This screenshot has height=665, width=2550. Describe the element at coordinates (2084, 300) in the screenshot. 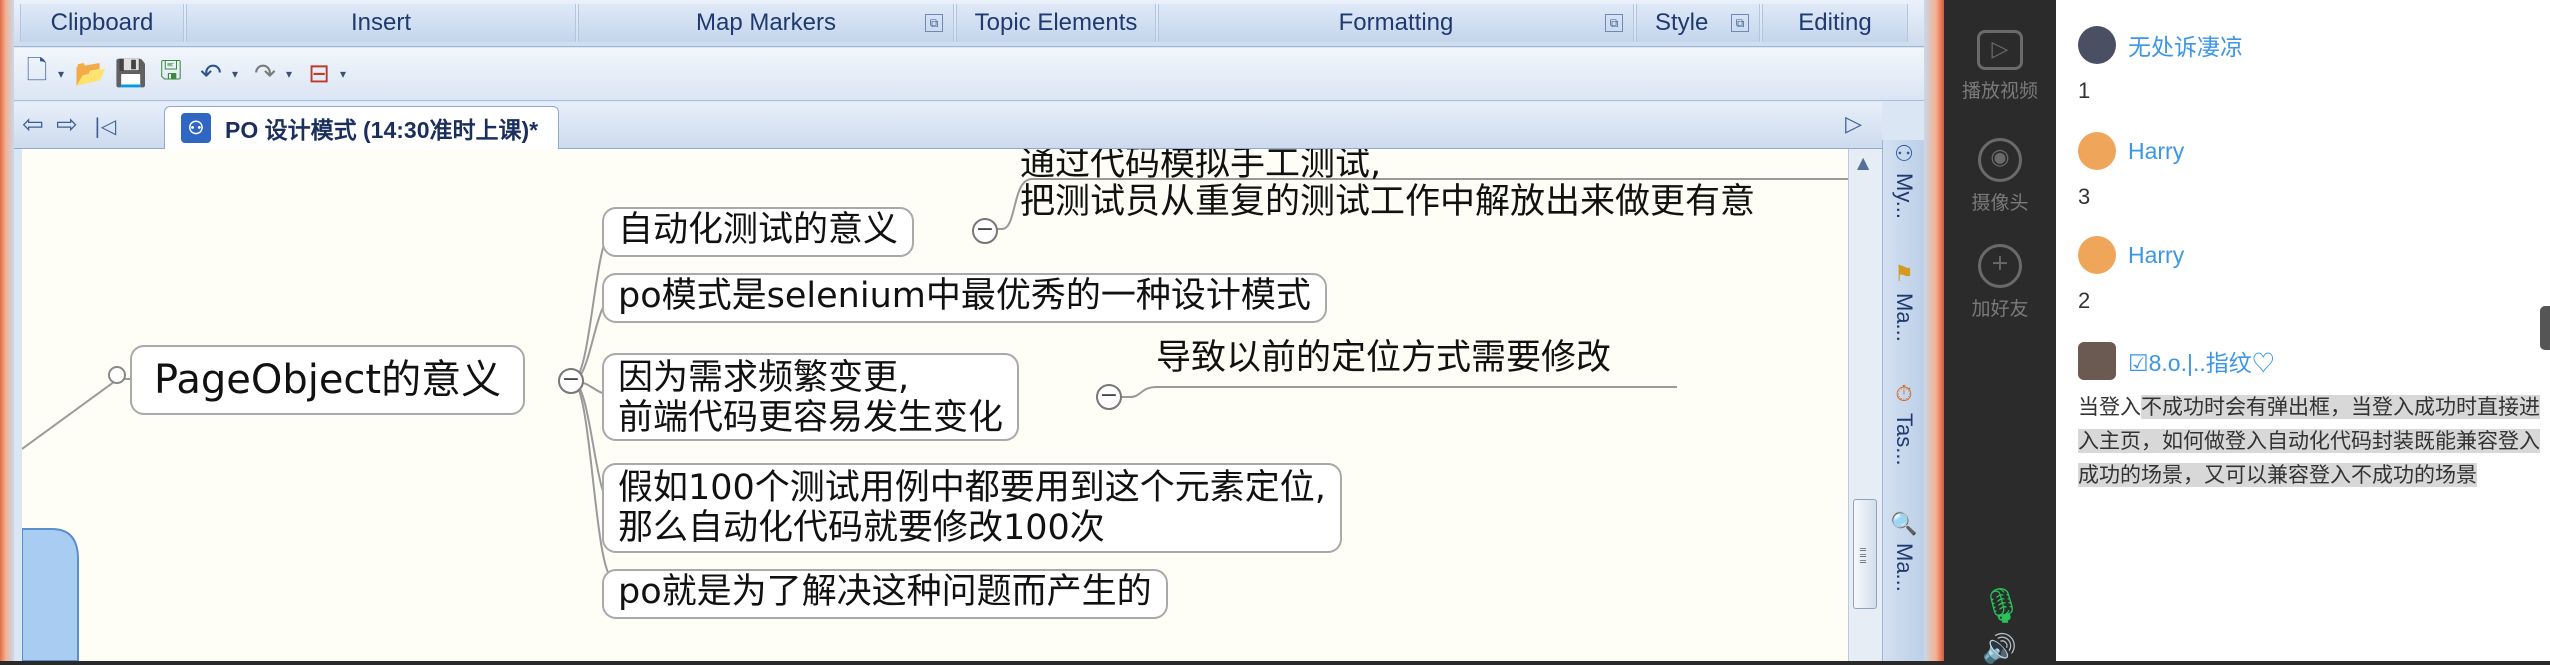

I see `chat-message-text: 2` at that location.